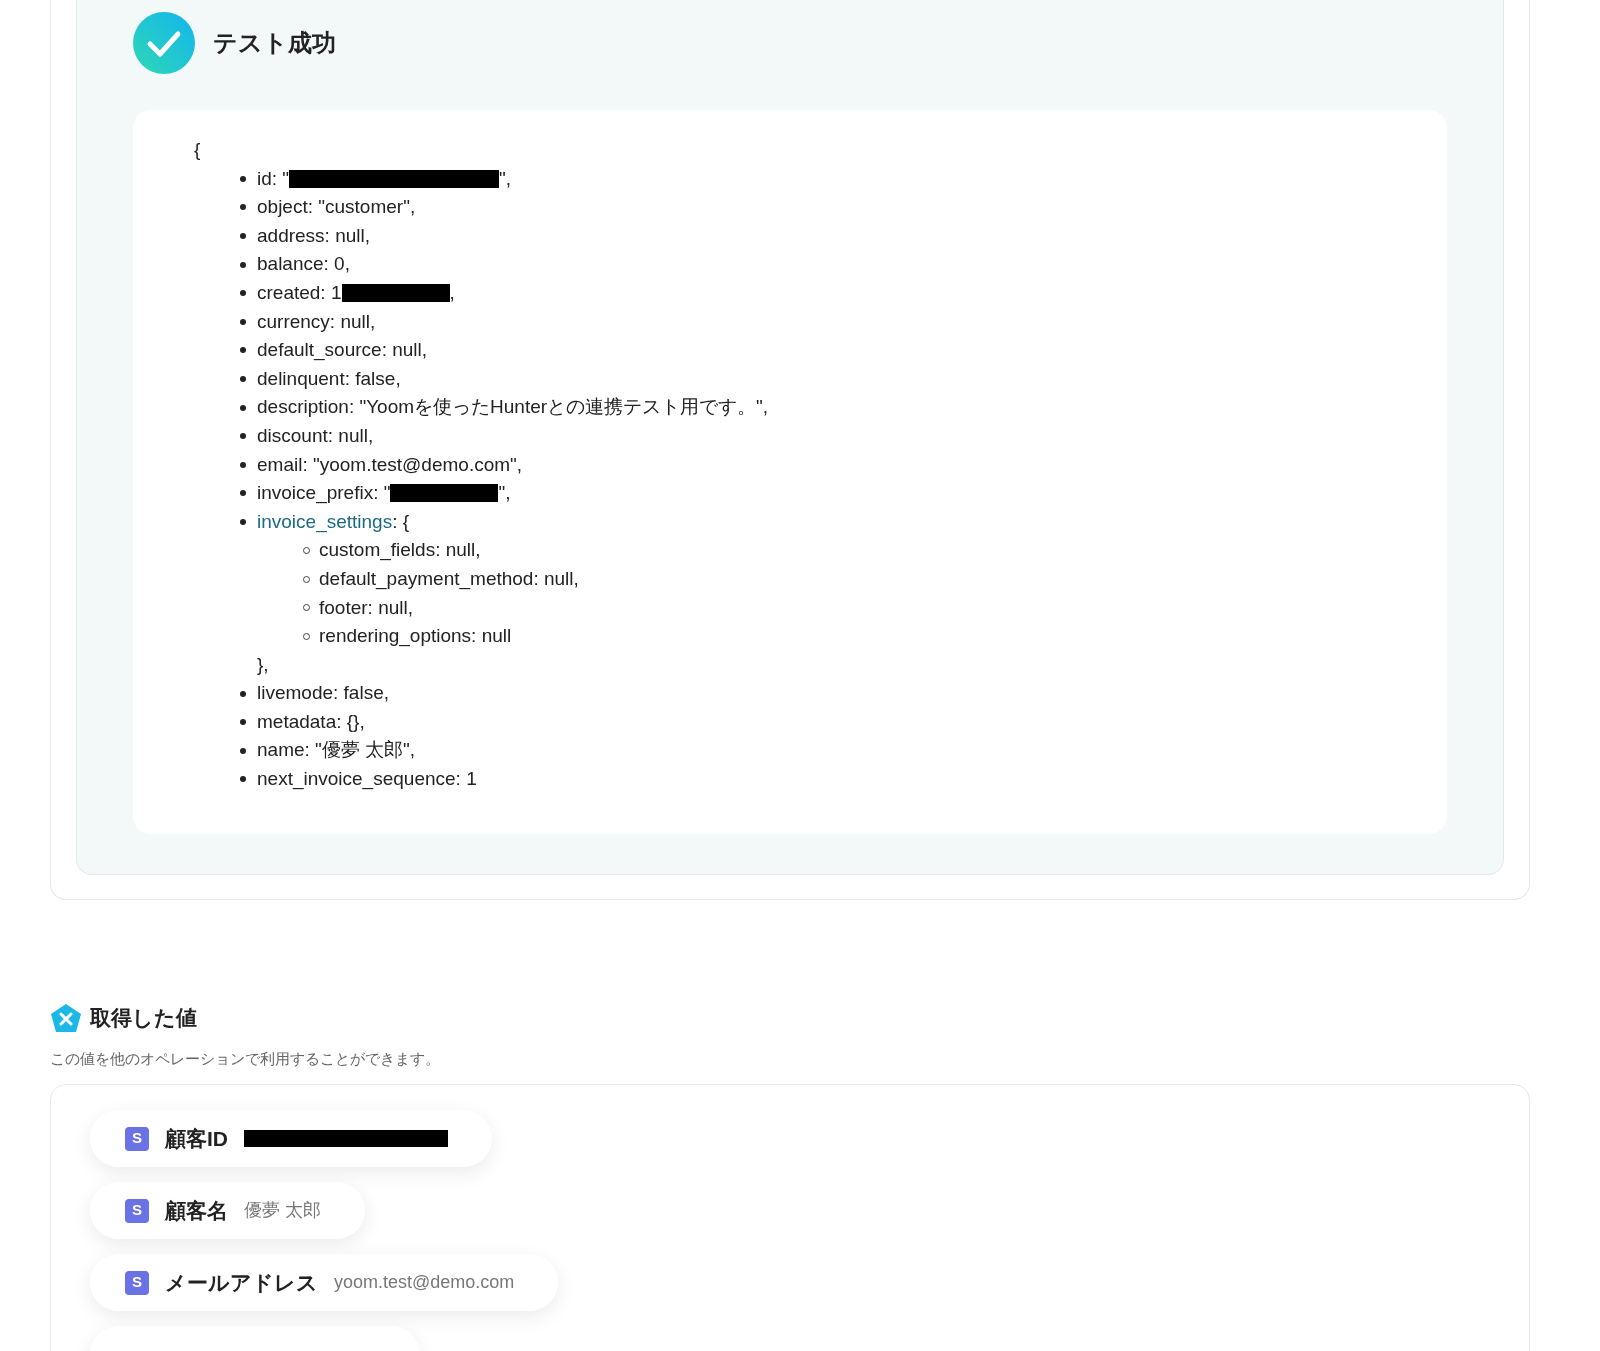 The image size is (1600, 1351). Describe the element at coordinates (513, 407) in the screenshot. I see `code-text: description: "Yoomを使ったHunterとの連携テスト用です。",` at that location.